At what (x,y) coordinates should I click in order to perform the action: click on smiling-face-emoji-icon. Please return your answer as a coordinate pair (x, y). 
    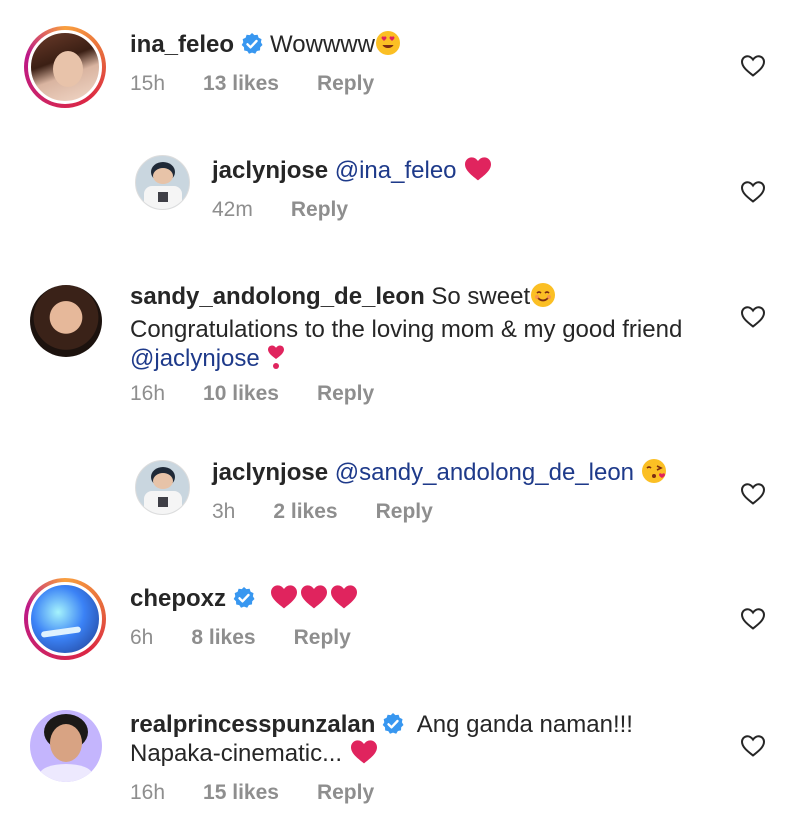
    Looking at the image, I should click on (543, 298).